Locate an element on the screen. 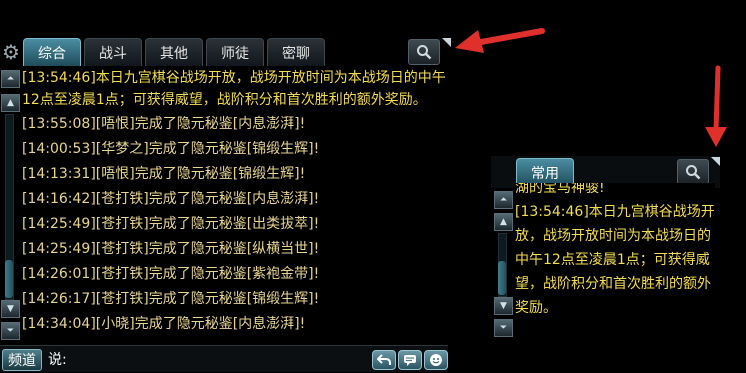 The image size is (746, 373). chat-line: [14:13:31][唔恨]完成了隐元秘鉴[锦缎生辉]! is located at coordinates (164, 174).